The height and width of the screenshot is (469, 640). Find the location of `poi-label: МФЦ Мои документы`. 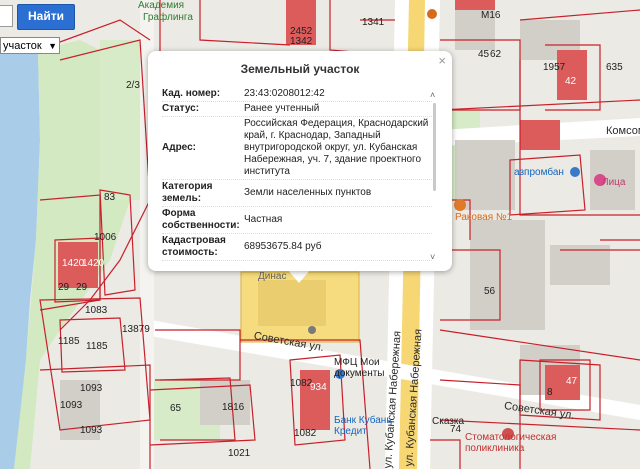

poi-label: МФЦ Мои документы is located at coordinates (359, 368).